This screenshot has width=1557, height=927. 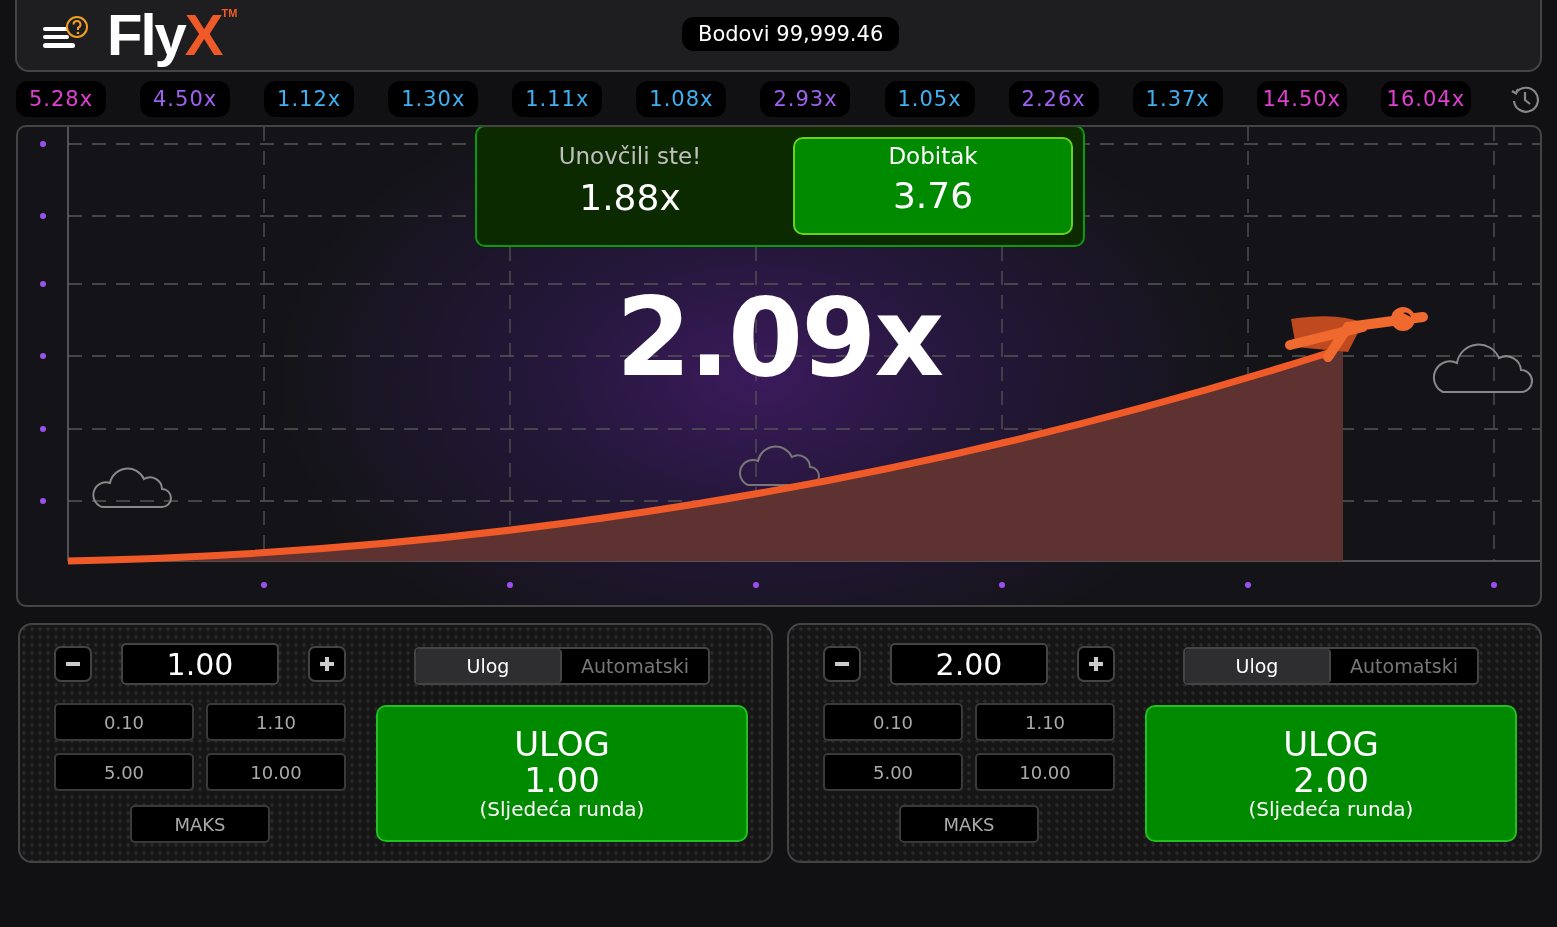 I want to click on multiplier-pill: 1.30x, so click(x=433, y=99).